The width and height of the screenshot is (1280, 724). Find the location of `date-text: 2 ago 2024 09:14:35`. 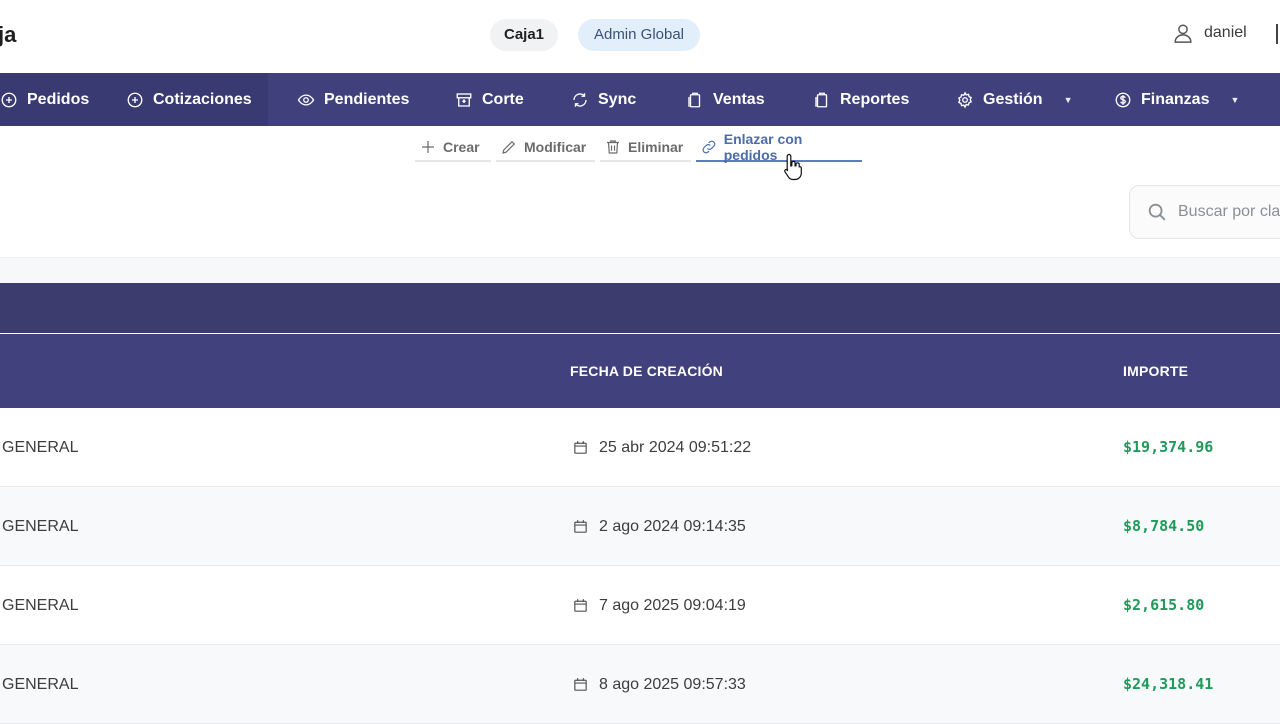

date-text: 2 ago 2024 09:14:35 is located at coordinates (672, 526).